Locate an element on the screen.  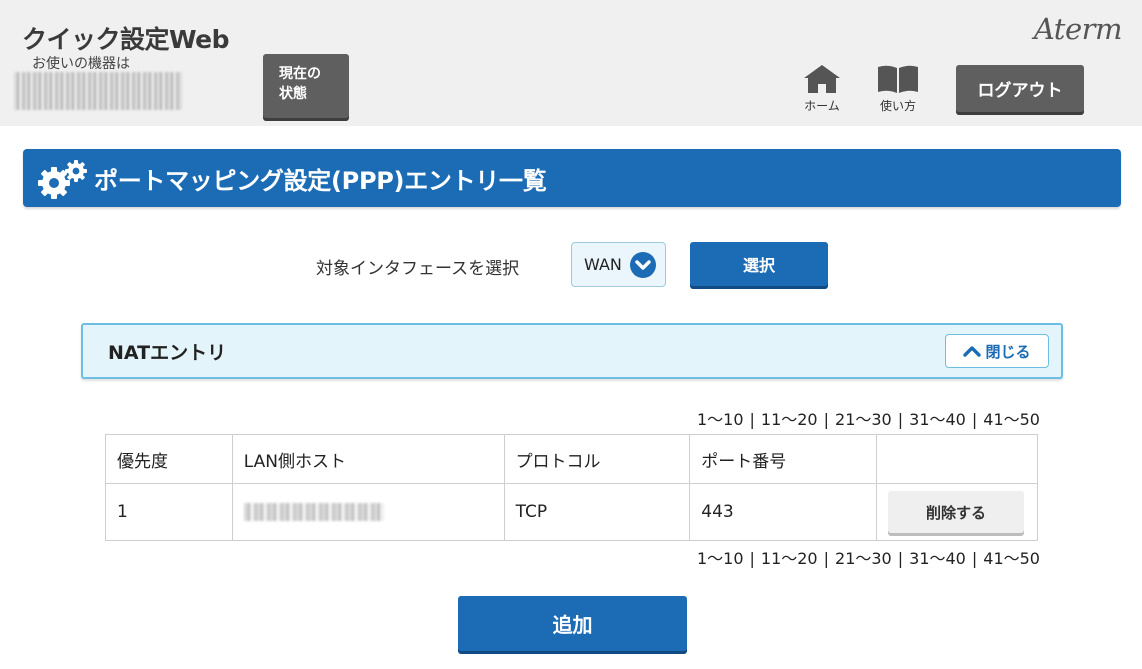
nat-entry-panel: NATエントリ 閉じる is located at coordinates (572, 351).